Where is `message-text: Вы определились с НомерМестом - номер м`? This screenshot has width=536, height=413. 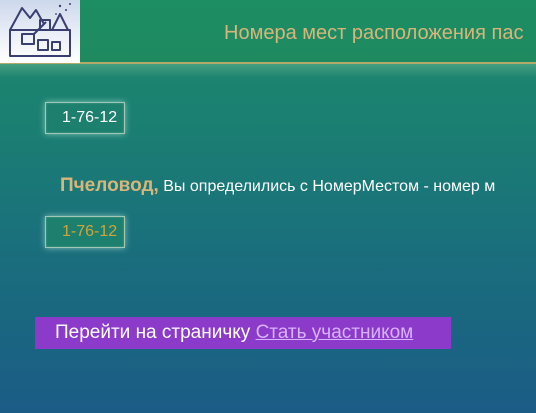 message-text: Вы определились с НомерМестом - номер м is located at coordinates (327, 186).